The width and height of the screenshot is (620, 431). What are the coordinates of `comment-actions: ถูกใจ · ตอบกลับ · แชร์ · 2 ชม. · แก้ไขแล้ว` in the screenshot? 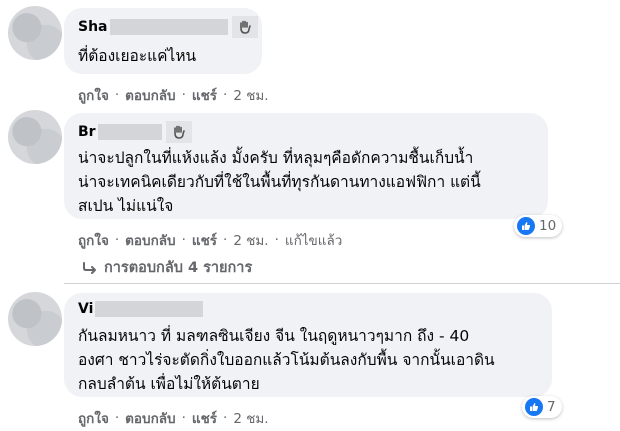 It's located at (210, 240).